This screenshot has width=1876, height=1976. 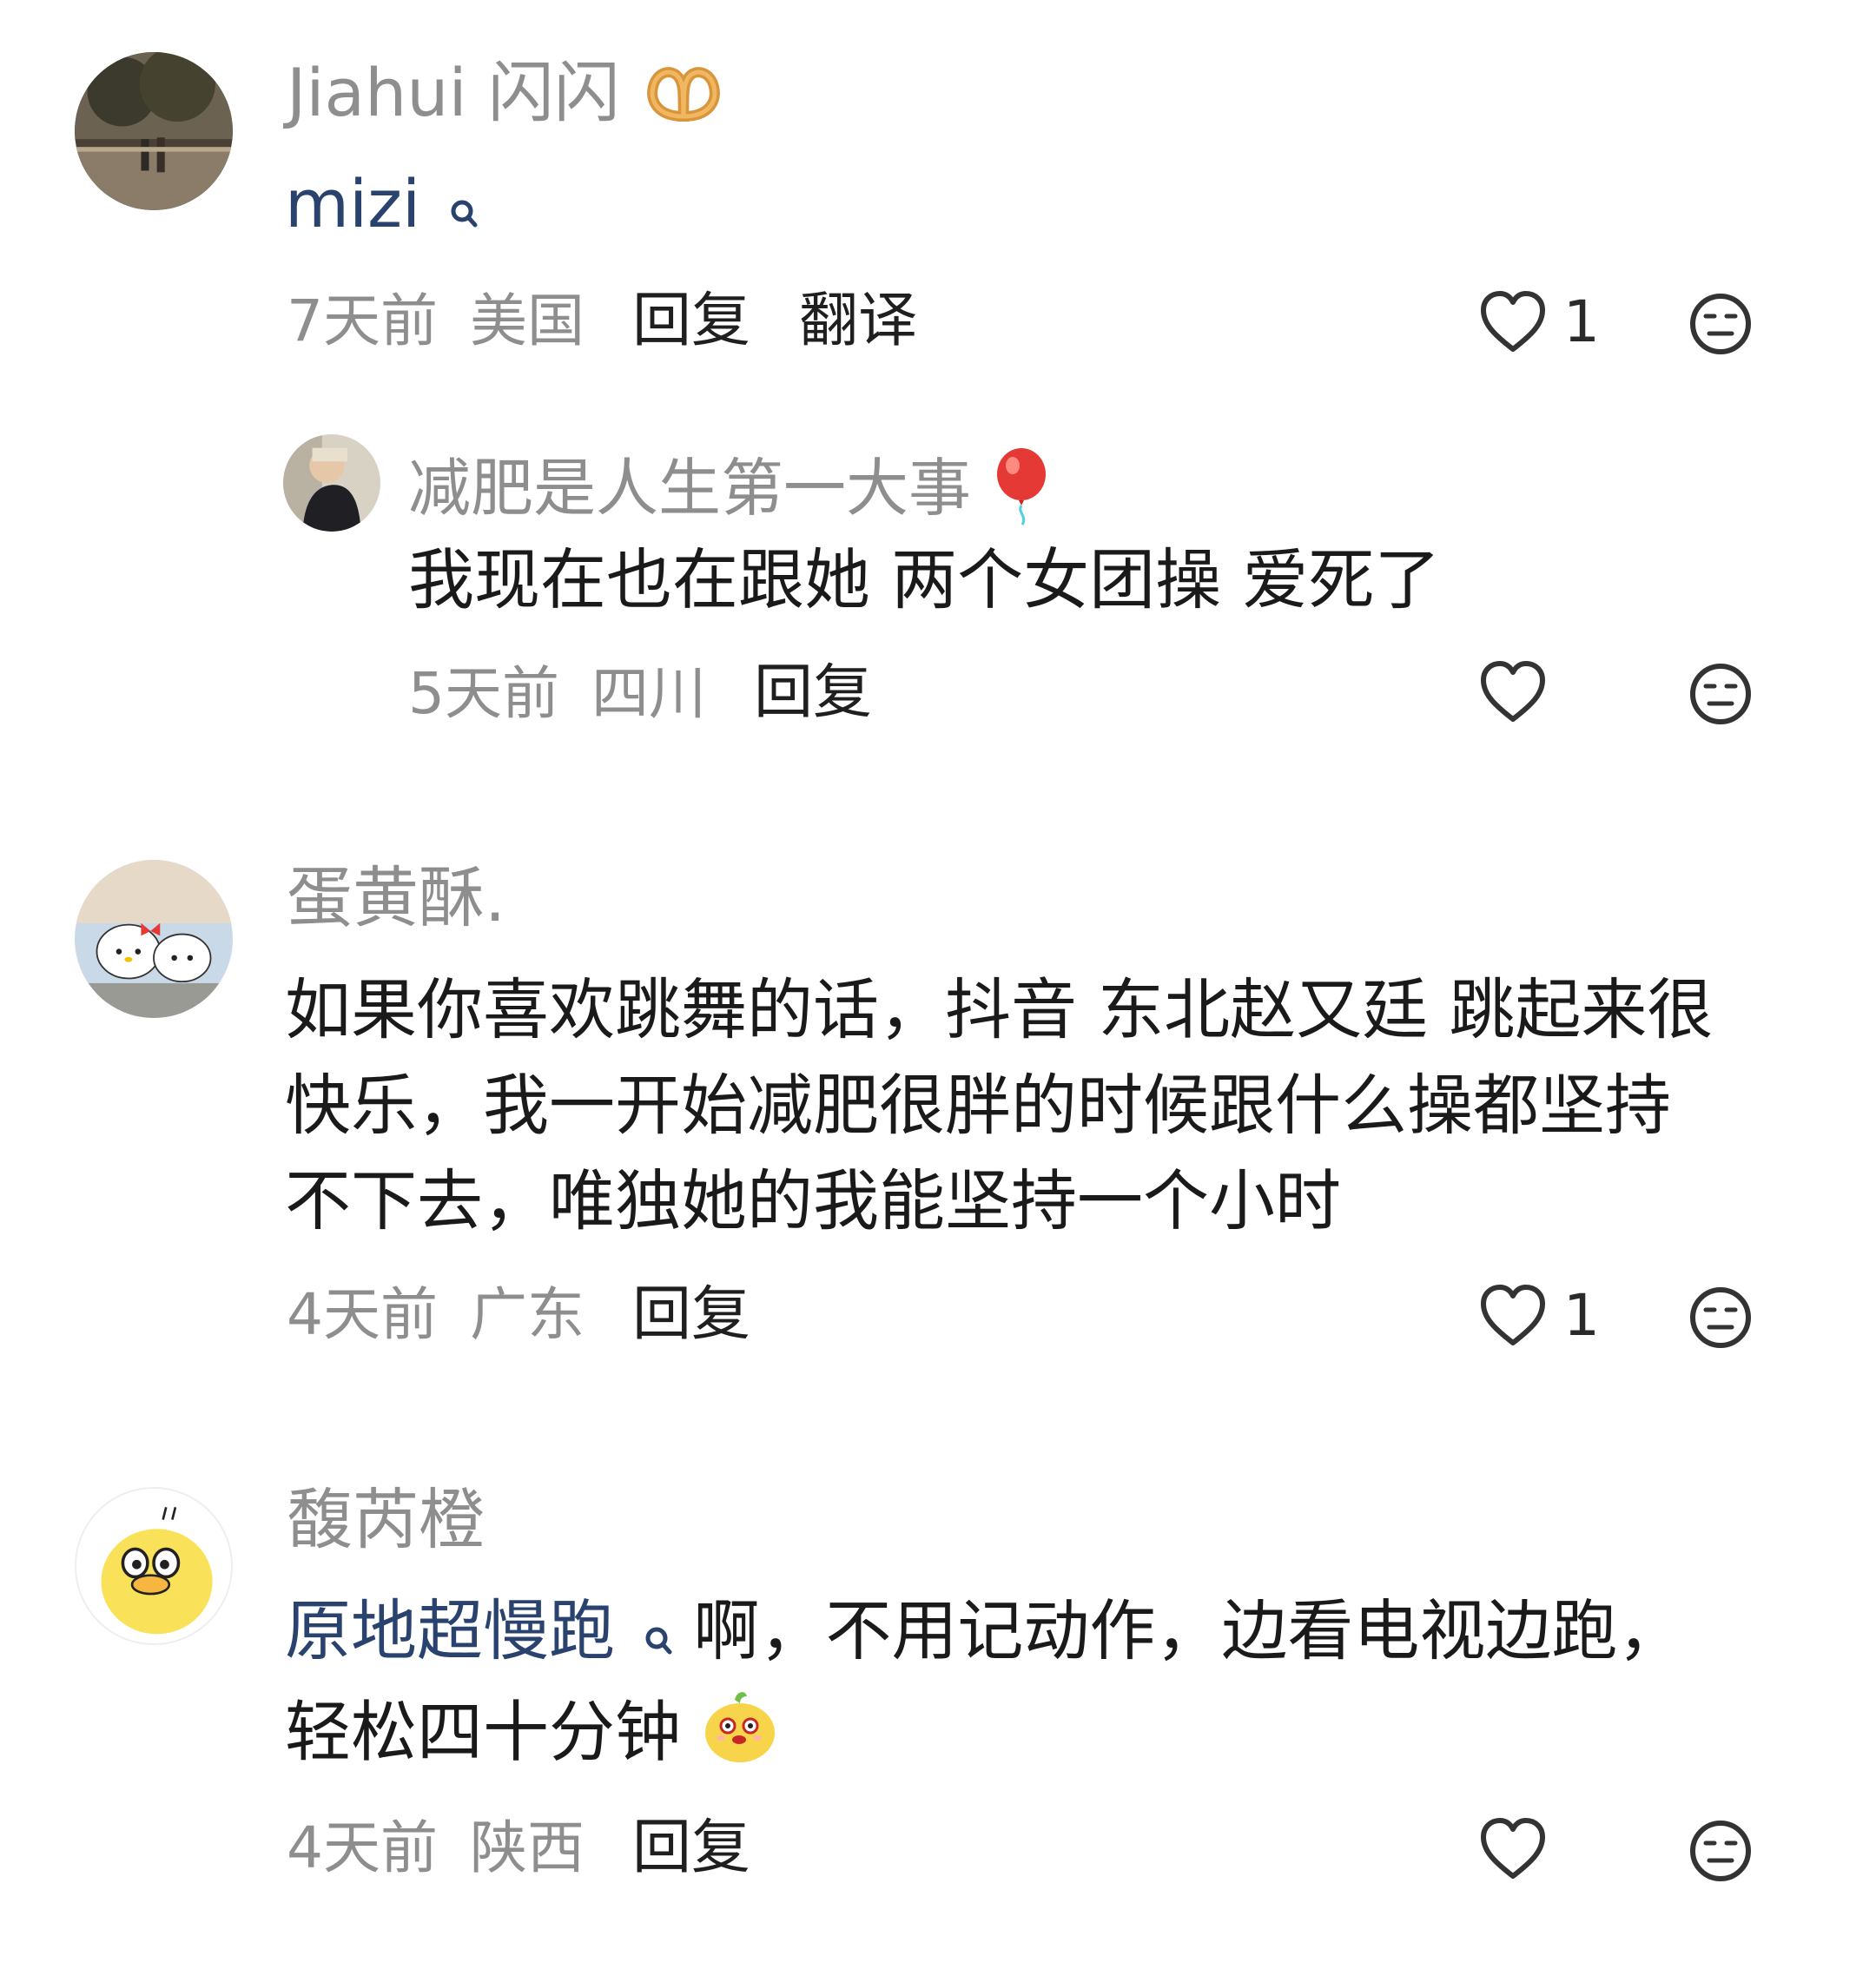 I want to click on search-link: mizi, so click(x=381, y=203).